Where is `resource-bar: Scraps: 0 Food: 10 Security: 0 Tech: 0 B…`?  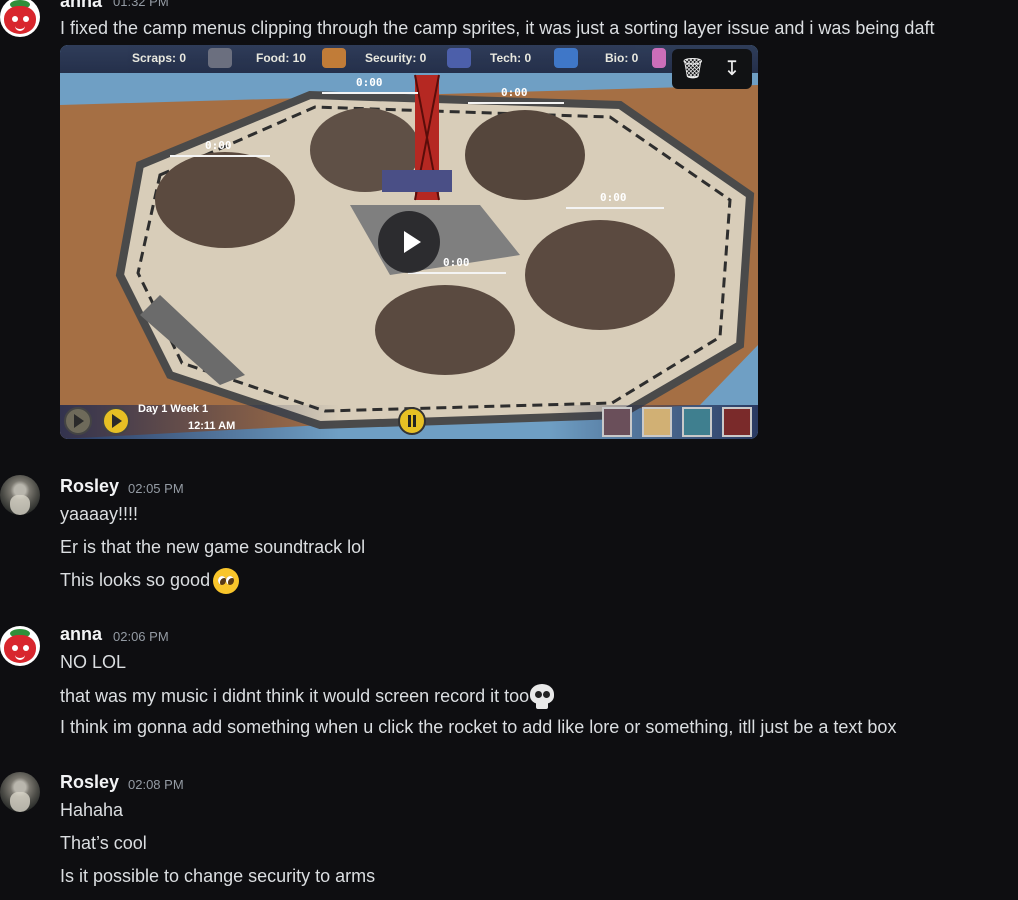
resource-bar: Scraps: 0 Food: 10 Security: 0 Tech: 0 B… is located at coordinates (409, 59).